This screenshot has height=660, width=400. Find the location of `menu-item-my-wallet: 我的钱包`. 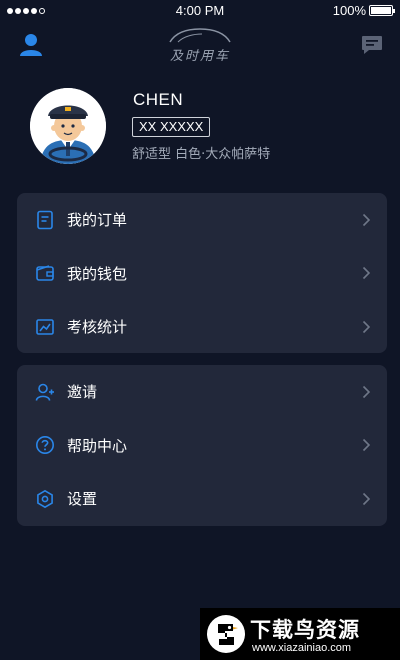

menu-item-my-wallet: 我的钱包 is located at coordinates (202, 274).